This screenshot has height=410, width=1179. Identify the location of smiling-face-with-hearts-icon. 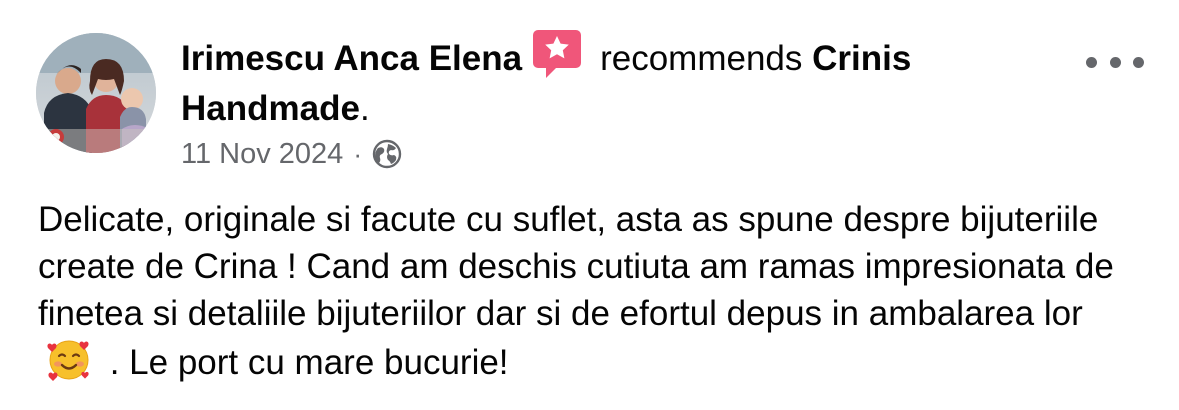
(69, 360).